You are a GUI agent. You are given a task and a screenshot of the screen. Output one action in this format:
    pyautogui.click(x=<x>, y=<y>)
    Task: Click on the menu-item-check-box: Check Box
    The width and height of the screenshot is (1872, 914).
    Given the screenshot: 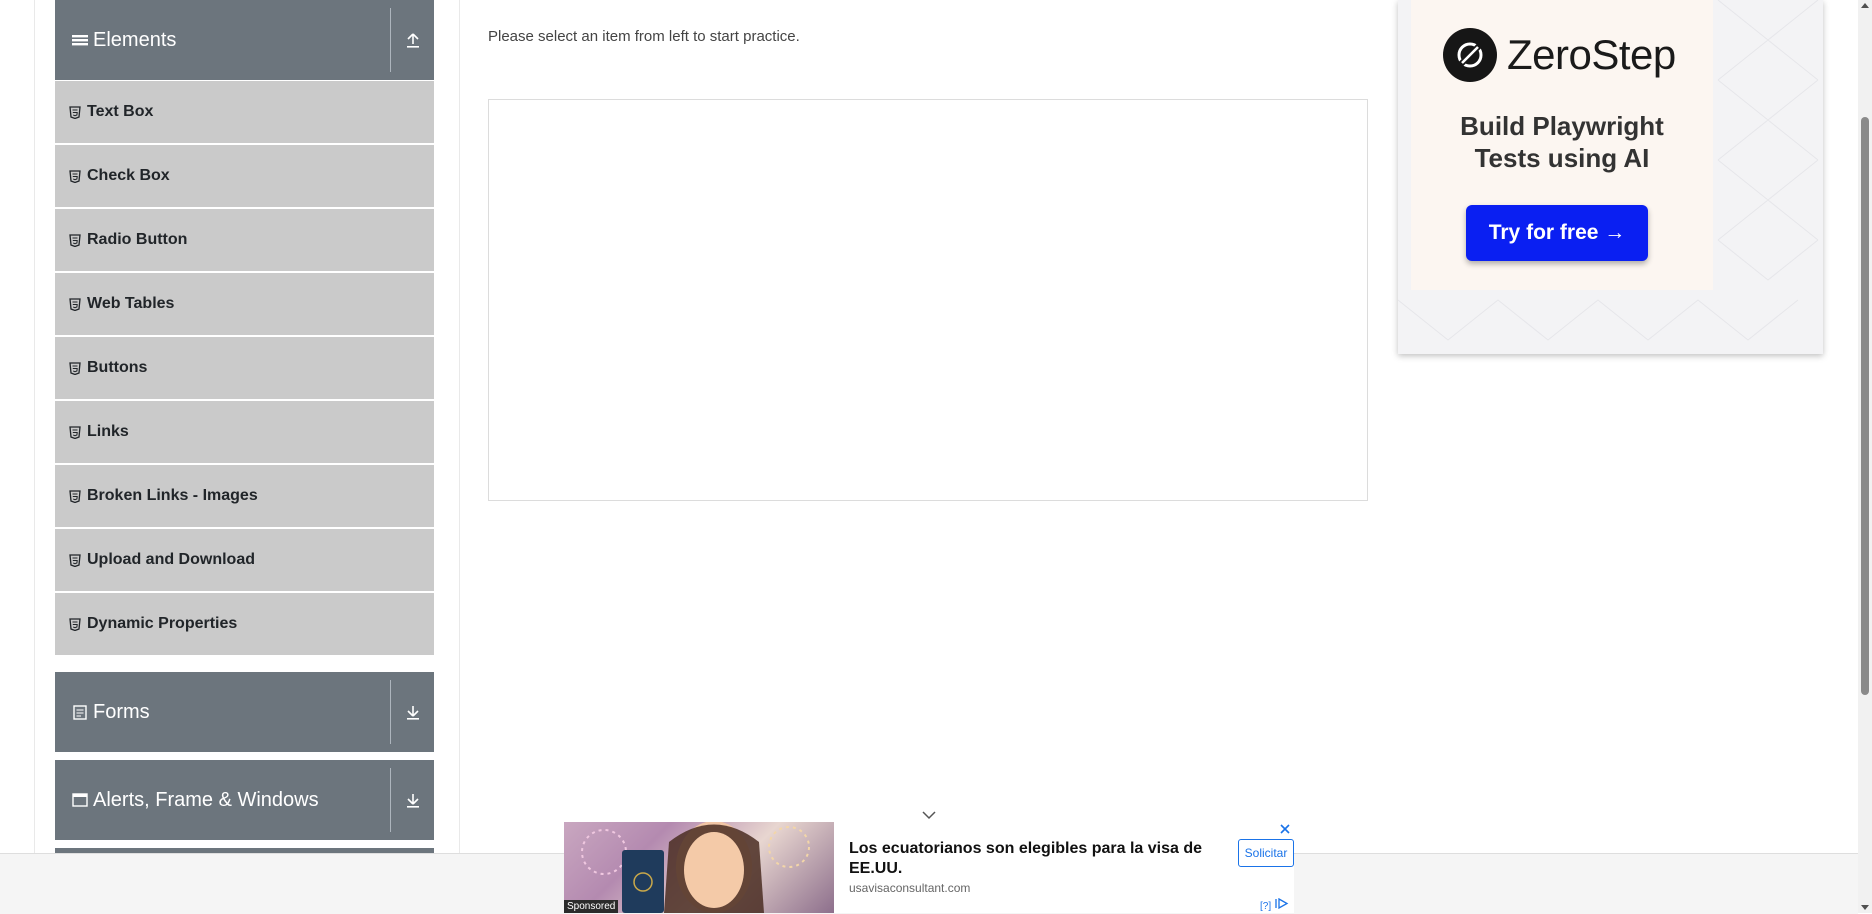 What is the action you would take?
    pyautogui.click(x=244, y=177)
    